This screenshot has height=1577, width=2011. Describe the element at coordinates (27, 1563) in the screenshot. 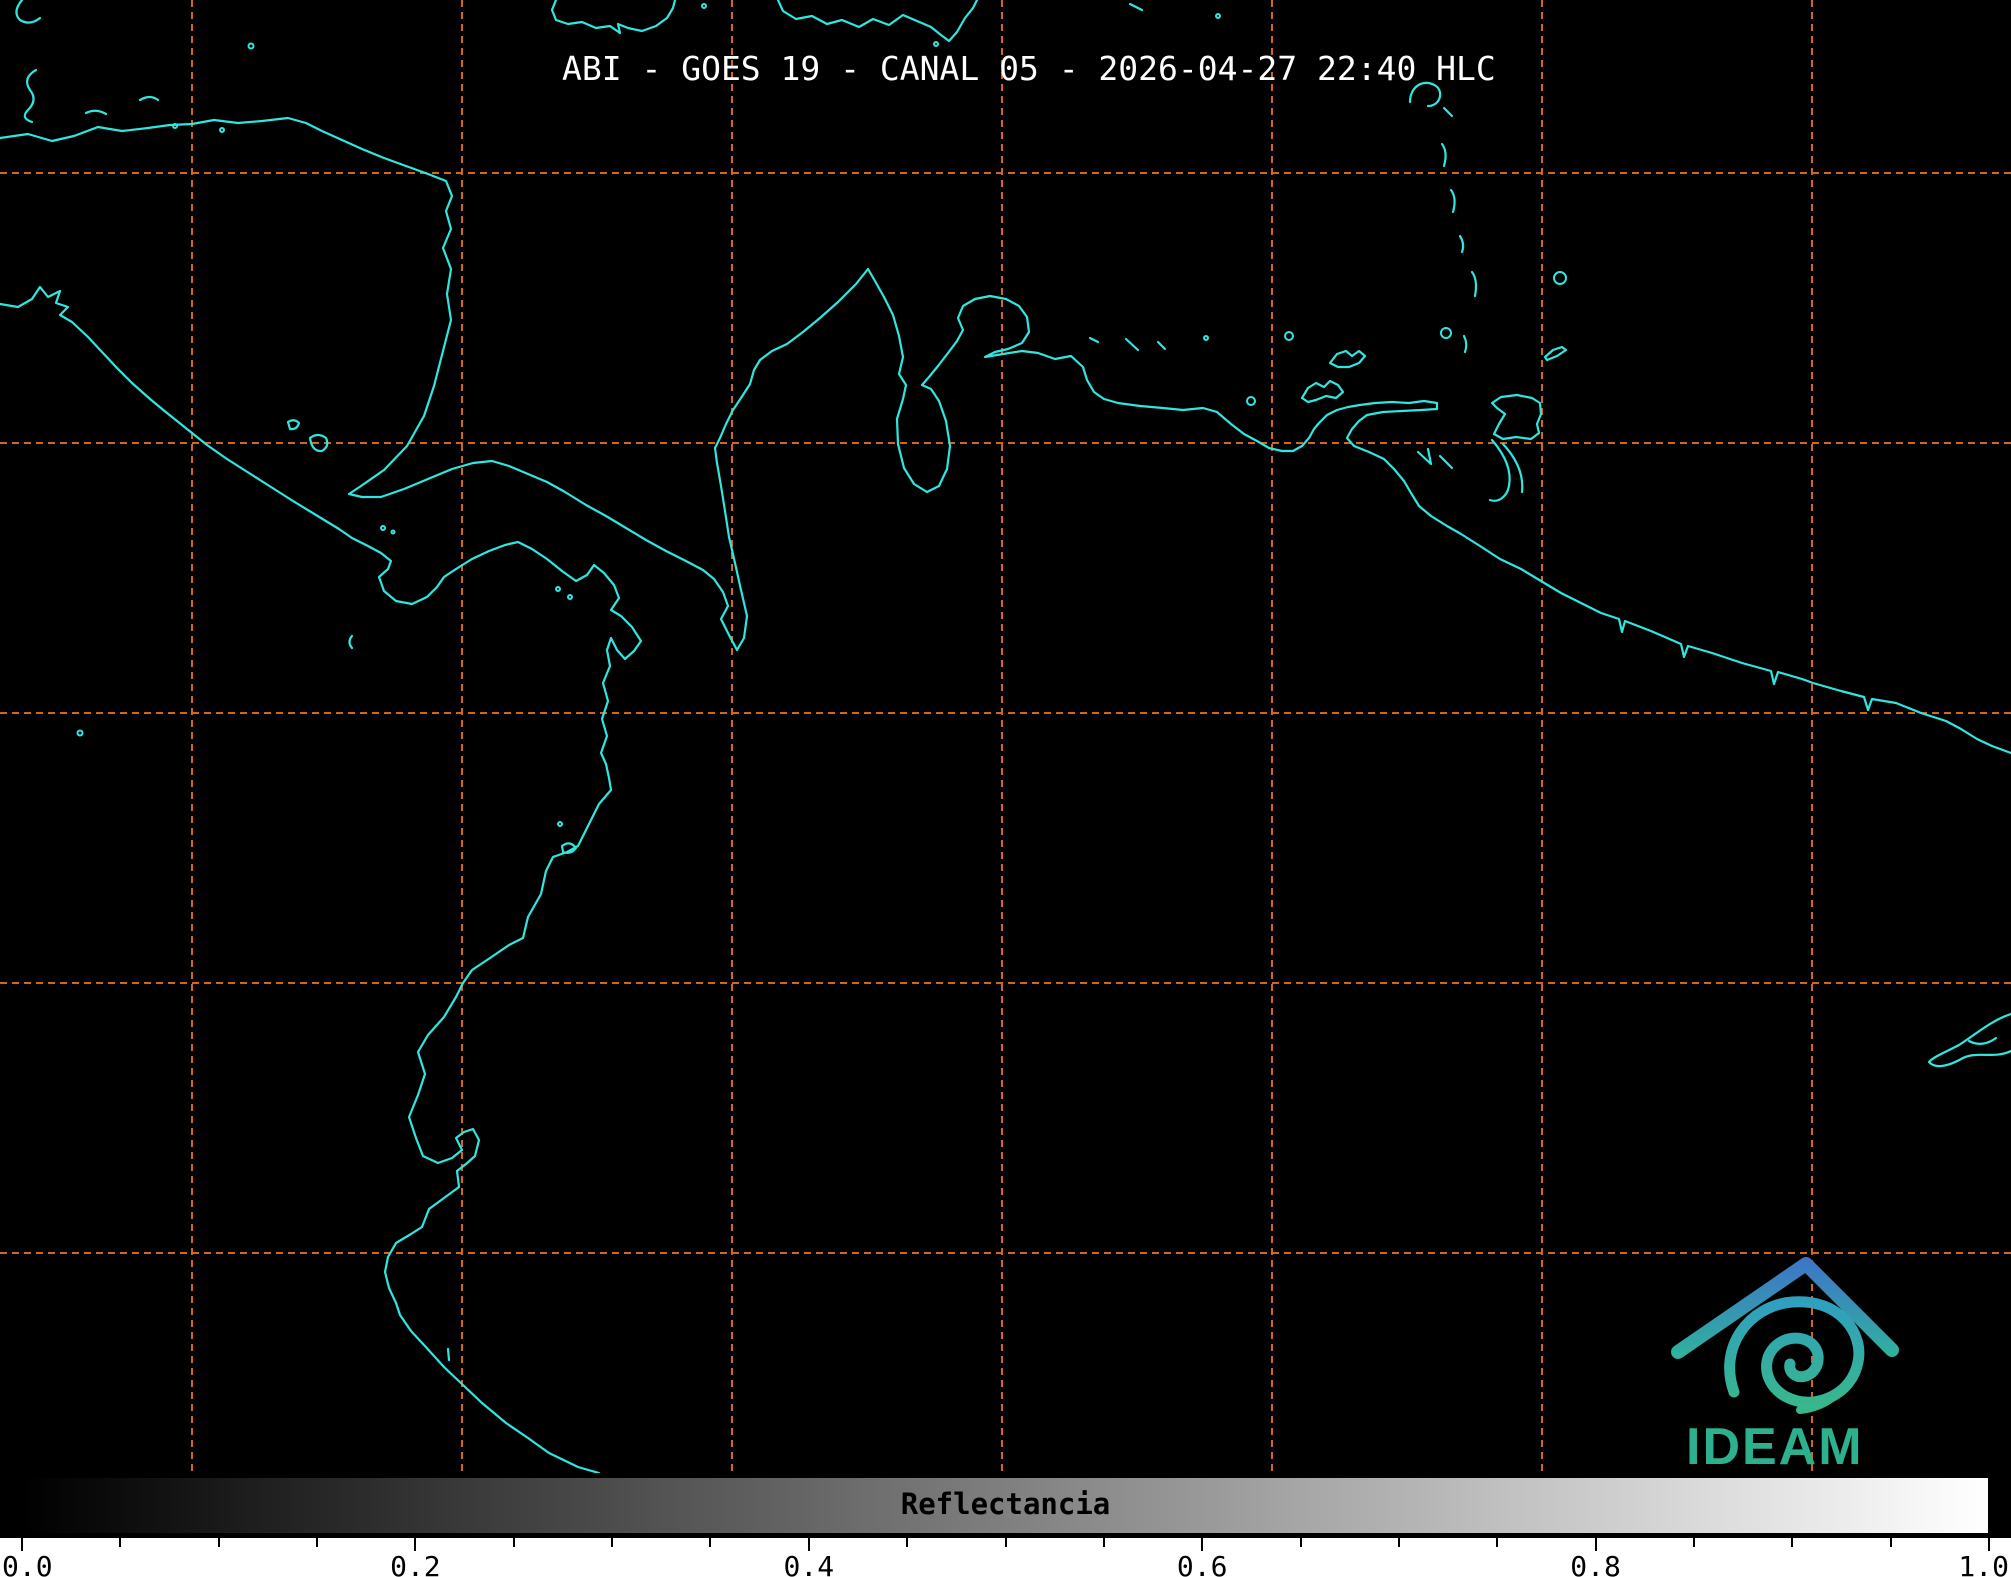

I see `colorbar-tick-label: 0.0` at that location.